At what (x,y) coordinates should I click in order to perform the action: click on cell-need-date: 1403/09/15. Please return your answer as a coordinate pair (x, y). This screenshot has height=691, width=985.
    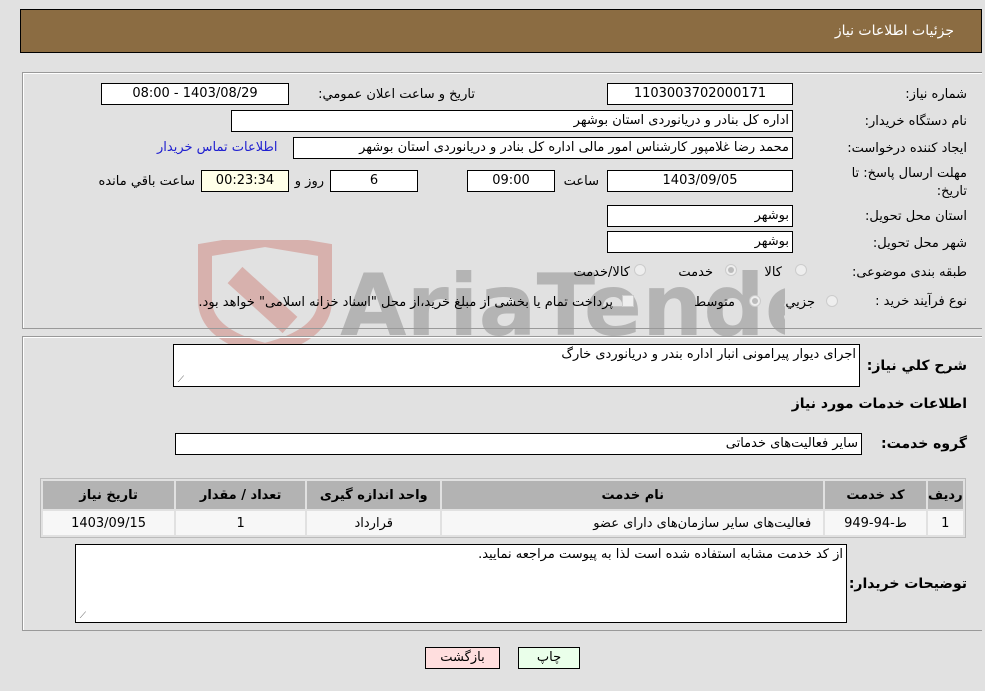
    Looking at the image, I should click on (109, 523).